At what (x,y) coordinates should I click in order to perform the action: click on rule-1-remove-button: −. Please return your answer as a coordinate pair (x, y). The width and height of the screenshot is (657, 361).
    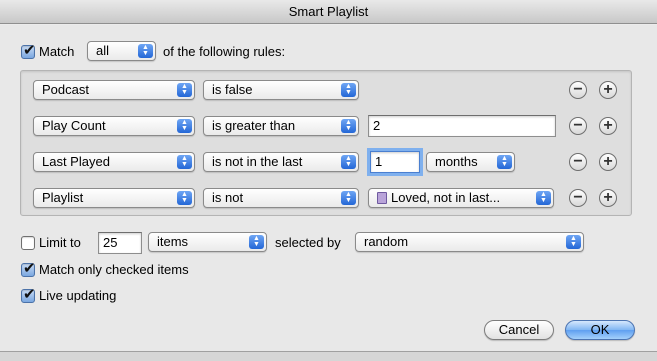
    Looking at the image, I should click on (578, 90).